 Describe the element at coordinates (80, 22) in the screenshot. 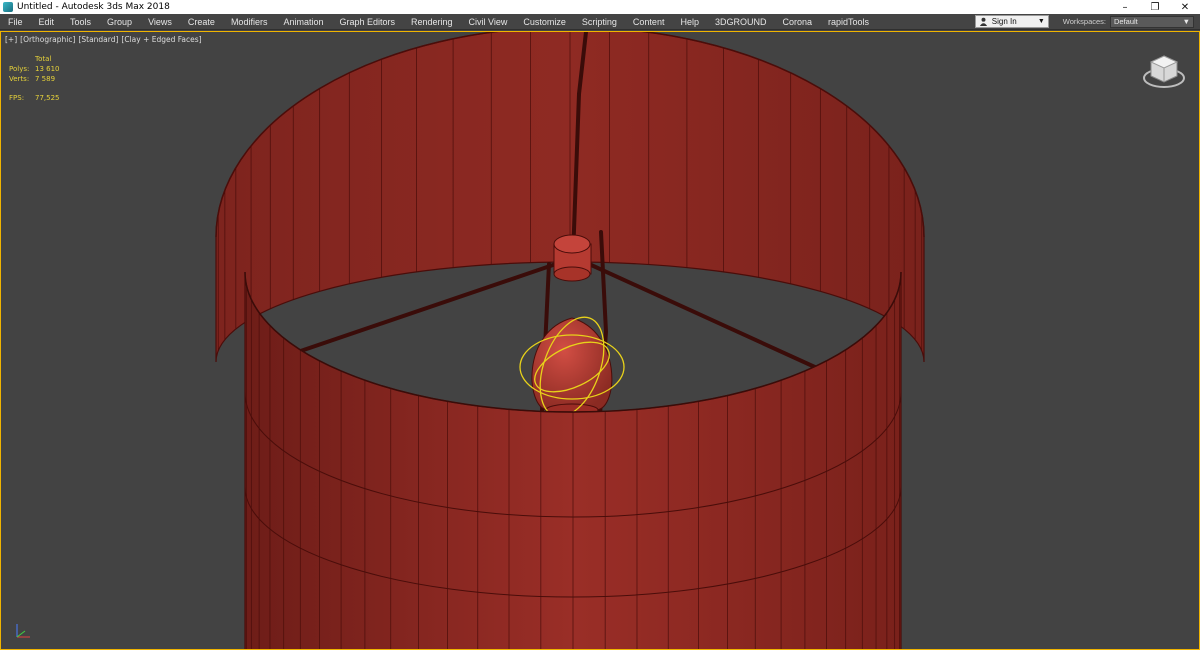

I see `menu-tools: Tools` at that location.